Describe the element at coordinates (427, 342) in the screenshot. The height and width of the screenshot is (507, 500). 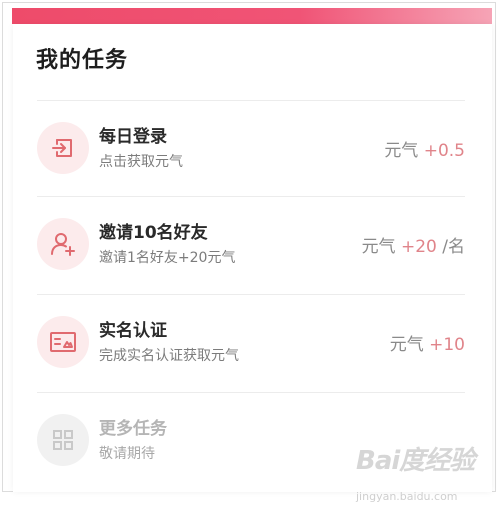
I see `task-reward: 元气 +10` at that location.